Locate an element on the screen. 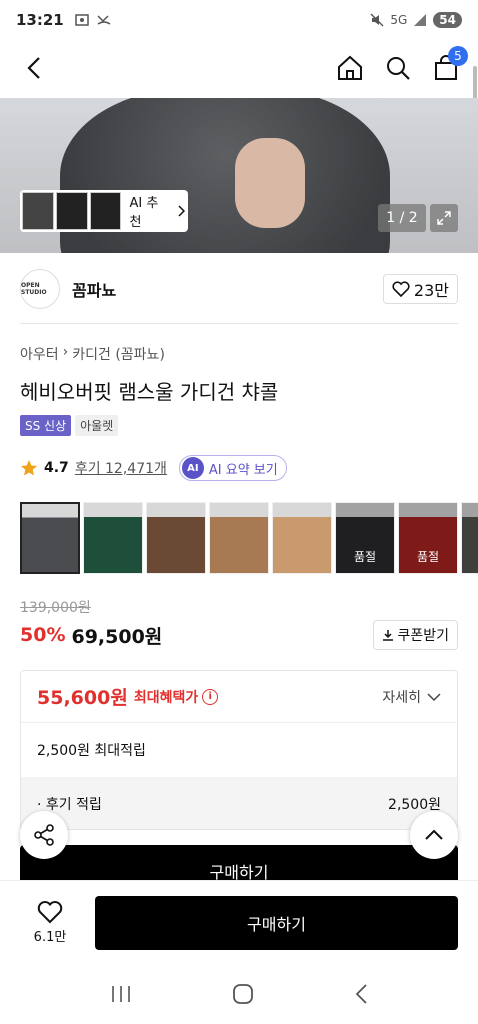  review-points-row: · 후기 적립 2,500원 is located at coordinates (239, 803).